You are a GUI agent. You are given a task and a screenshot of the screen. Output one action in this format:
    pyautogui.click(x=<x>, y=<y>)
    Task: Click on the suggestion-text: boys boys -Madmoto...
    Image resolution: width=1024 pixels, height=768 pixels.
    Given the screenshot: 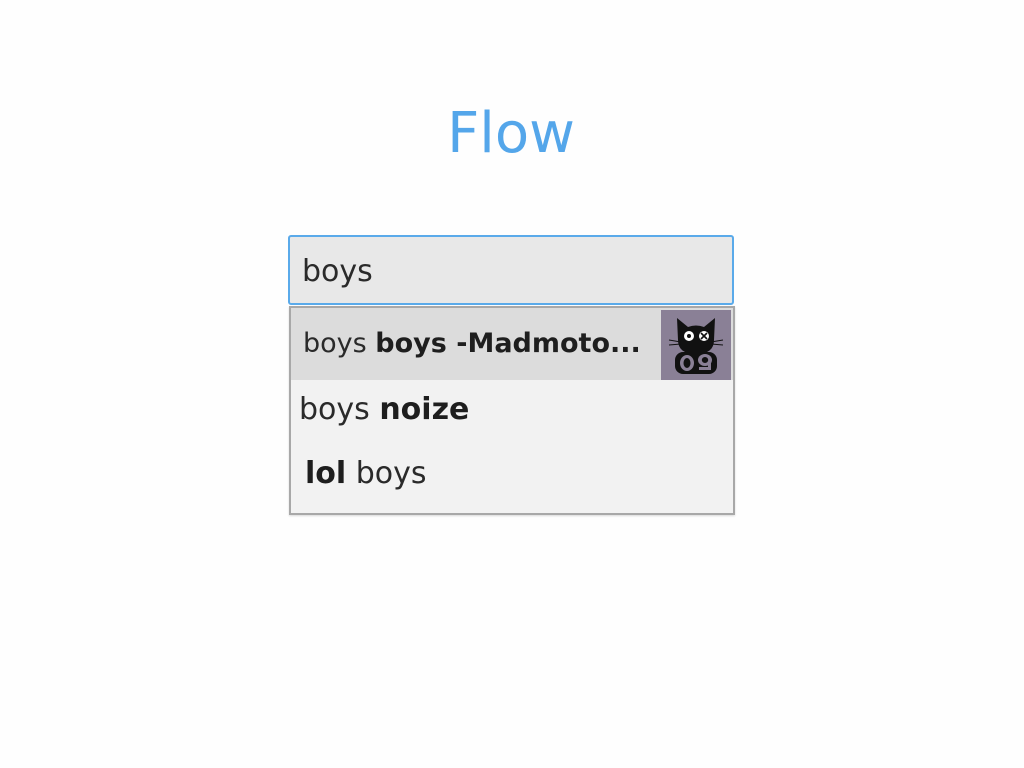 What is the action you would take?
    pyautogui.click(x=478, y=344)
    